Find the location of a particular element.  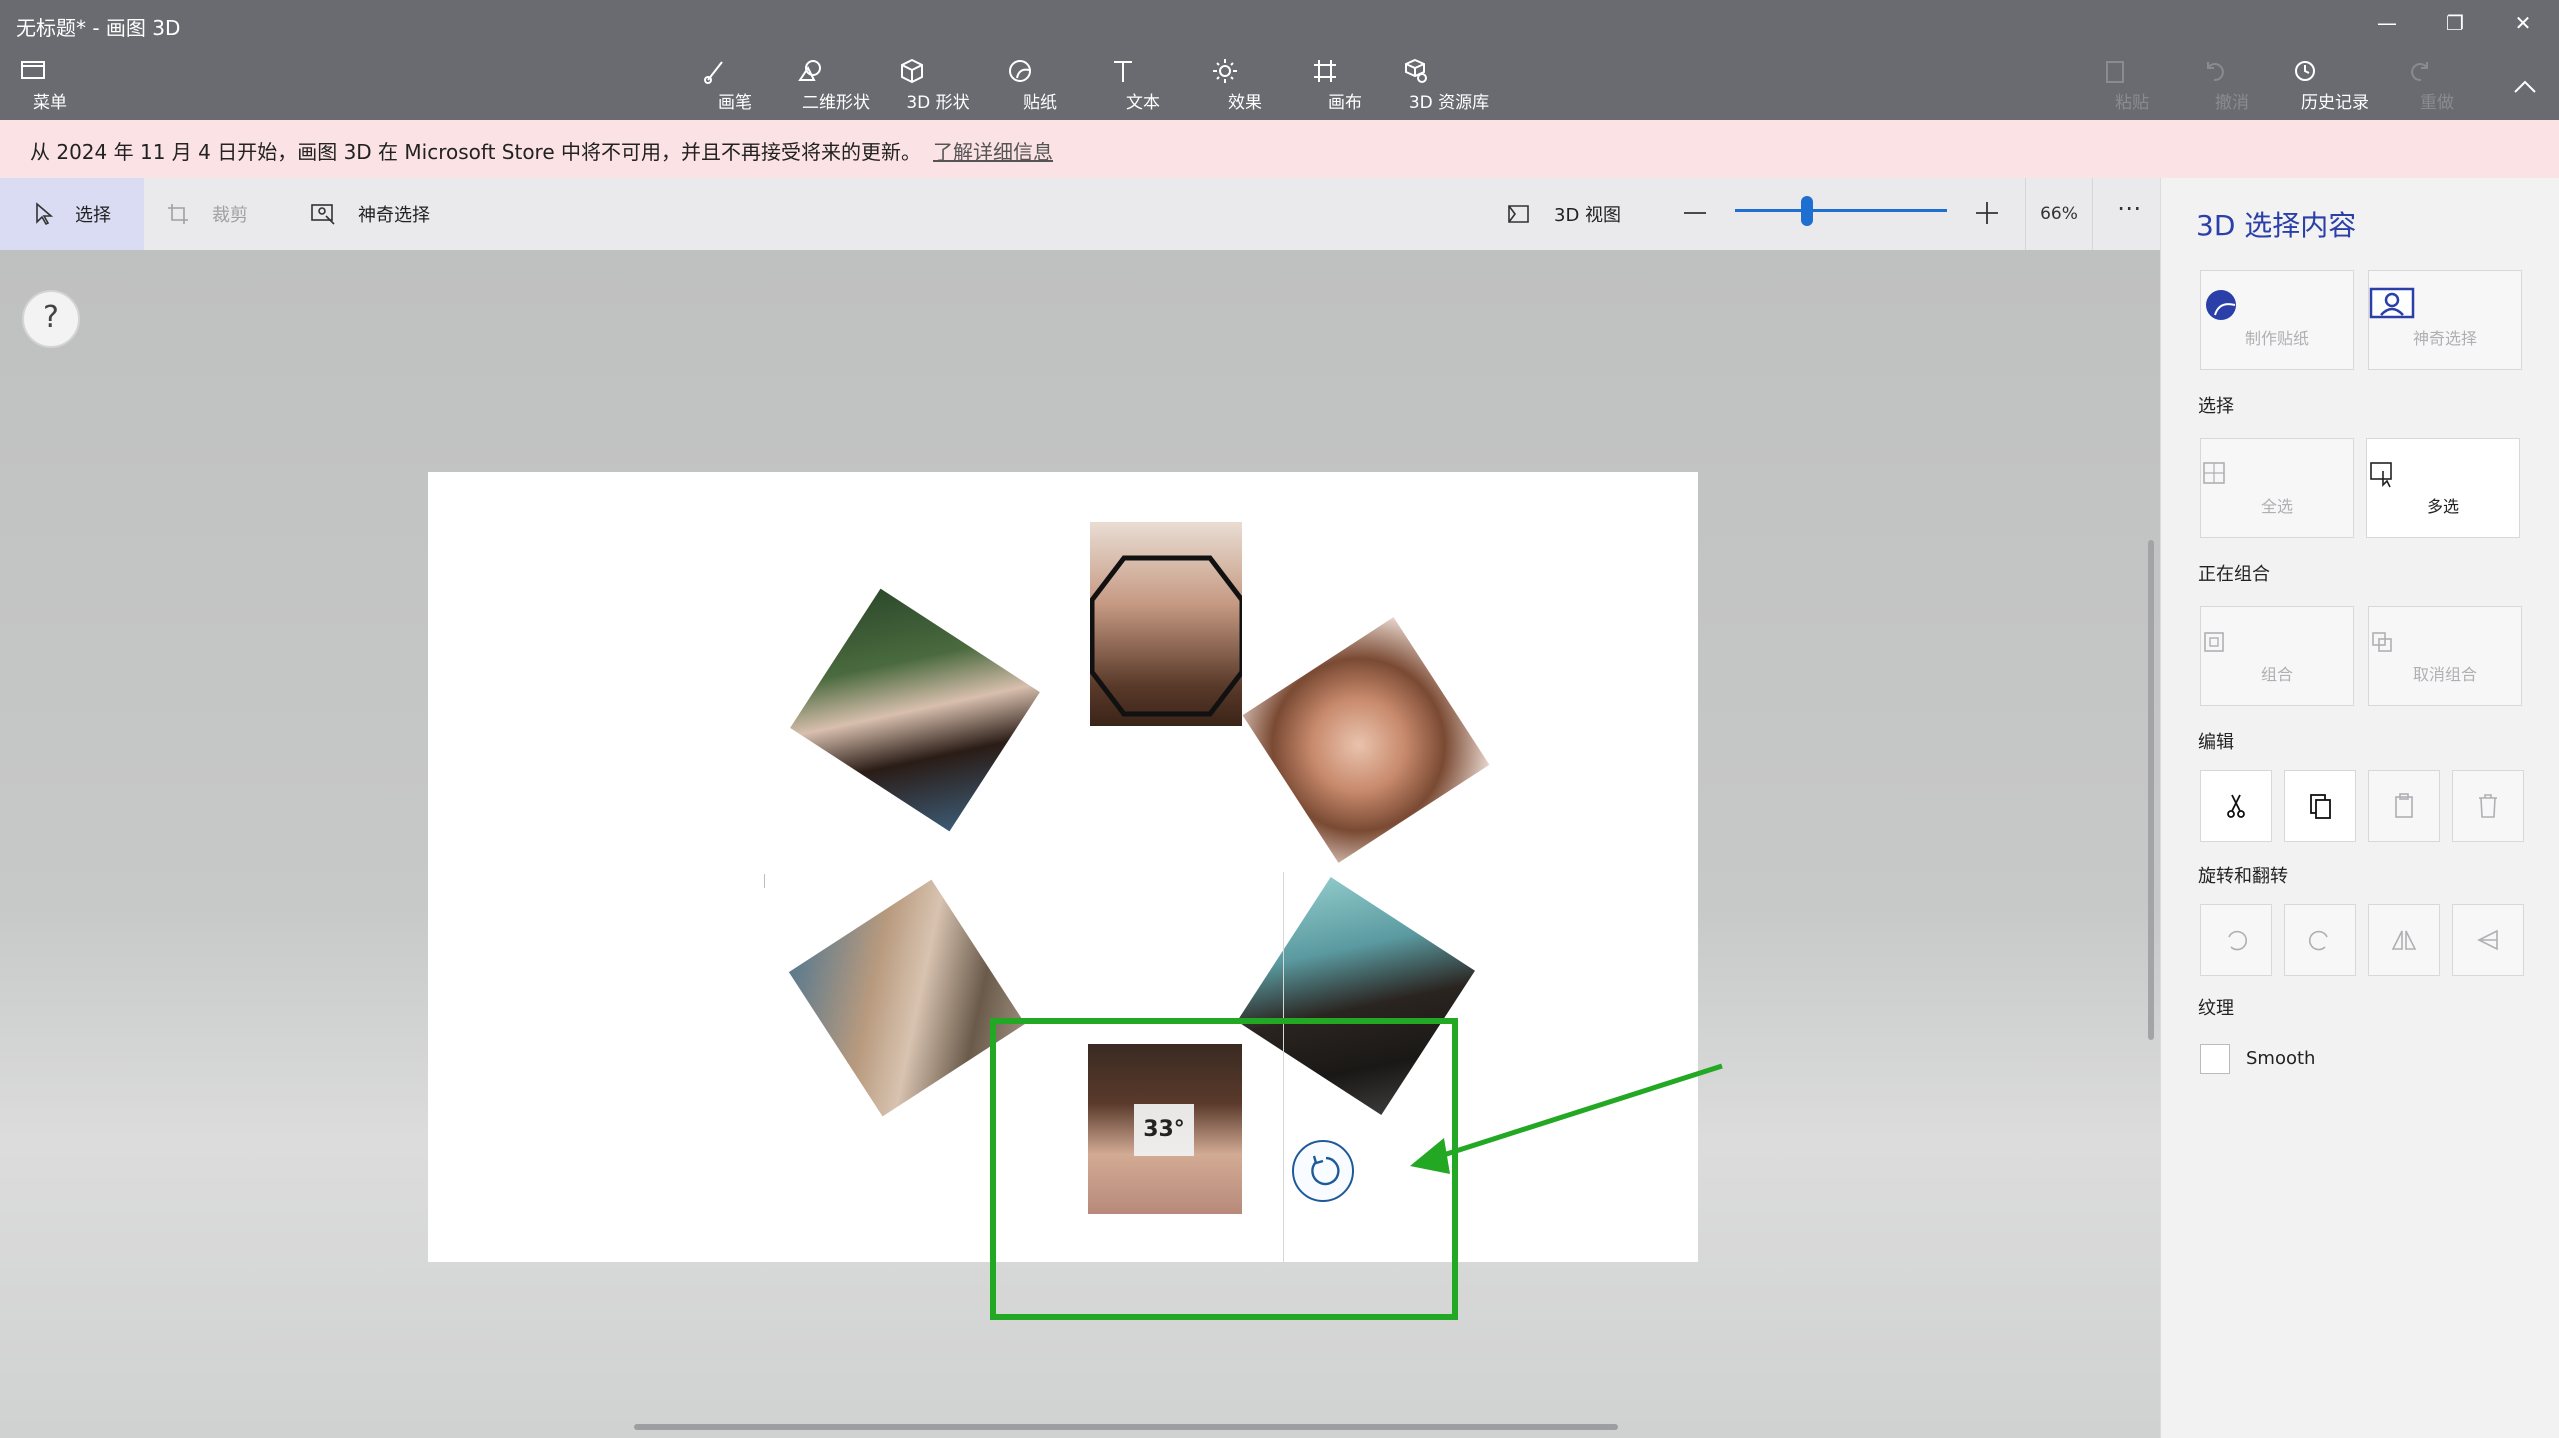

panel-paste-button is located at coordinates (2404, 806).